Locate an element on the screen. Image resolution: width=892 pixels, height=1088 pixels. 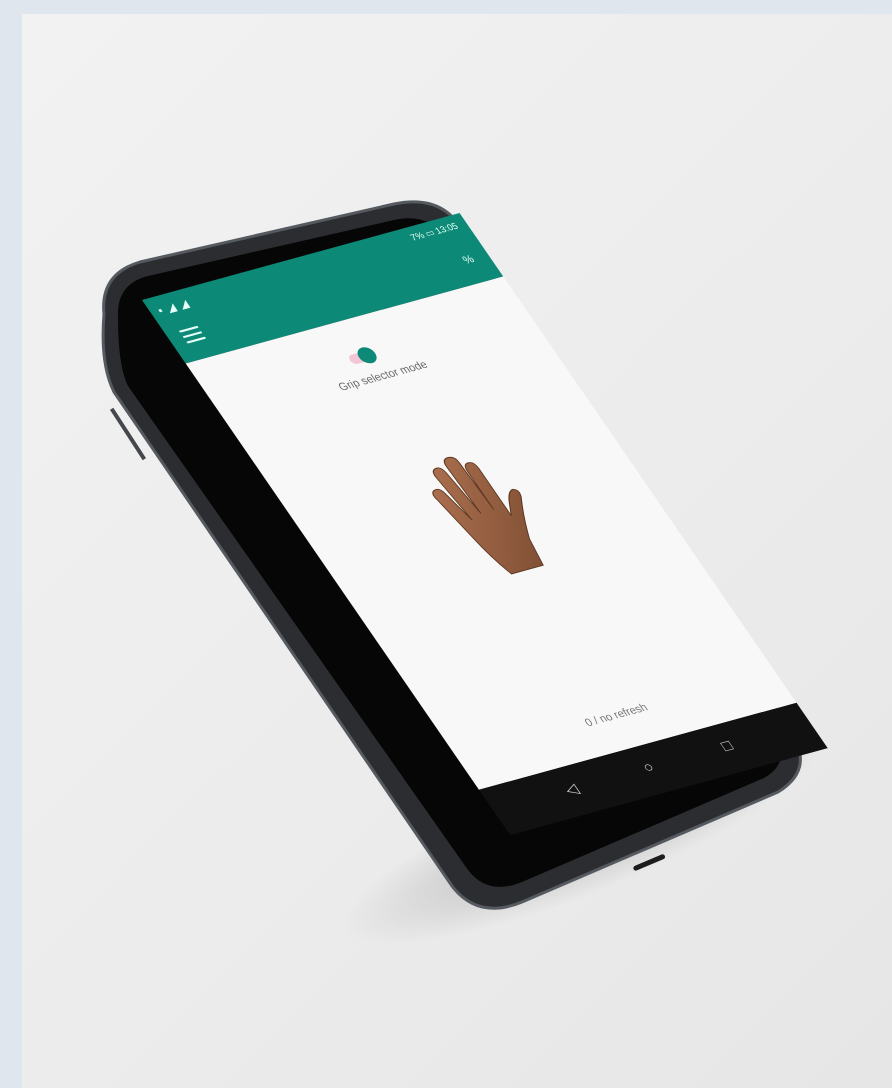
recents-button: □ is located at coordinates (726, 746).